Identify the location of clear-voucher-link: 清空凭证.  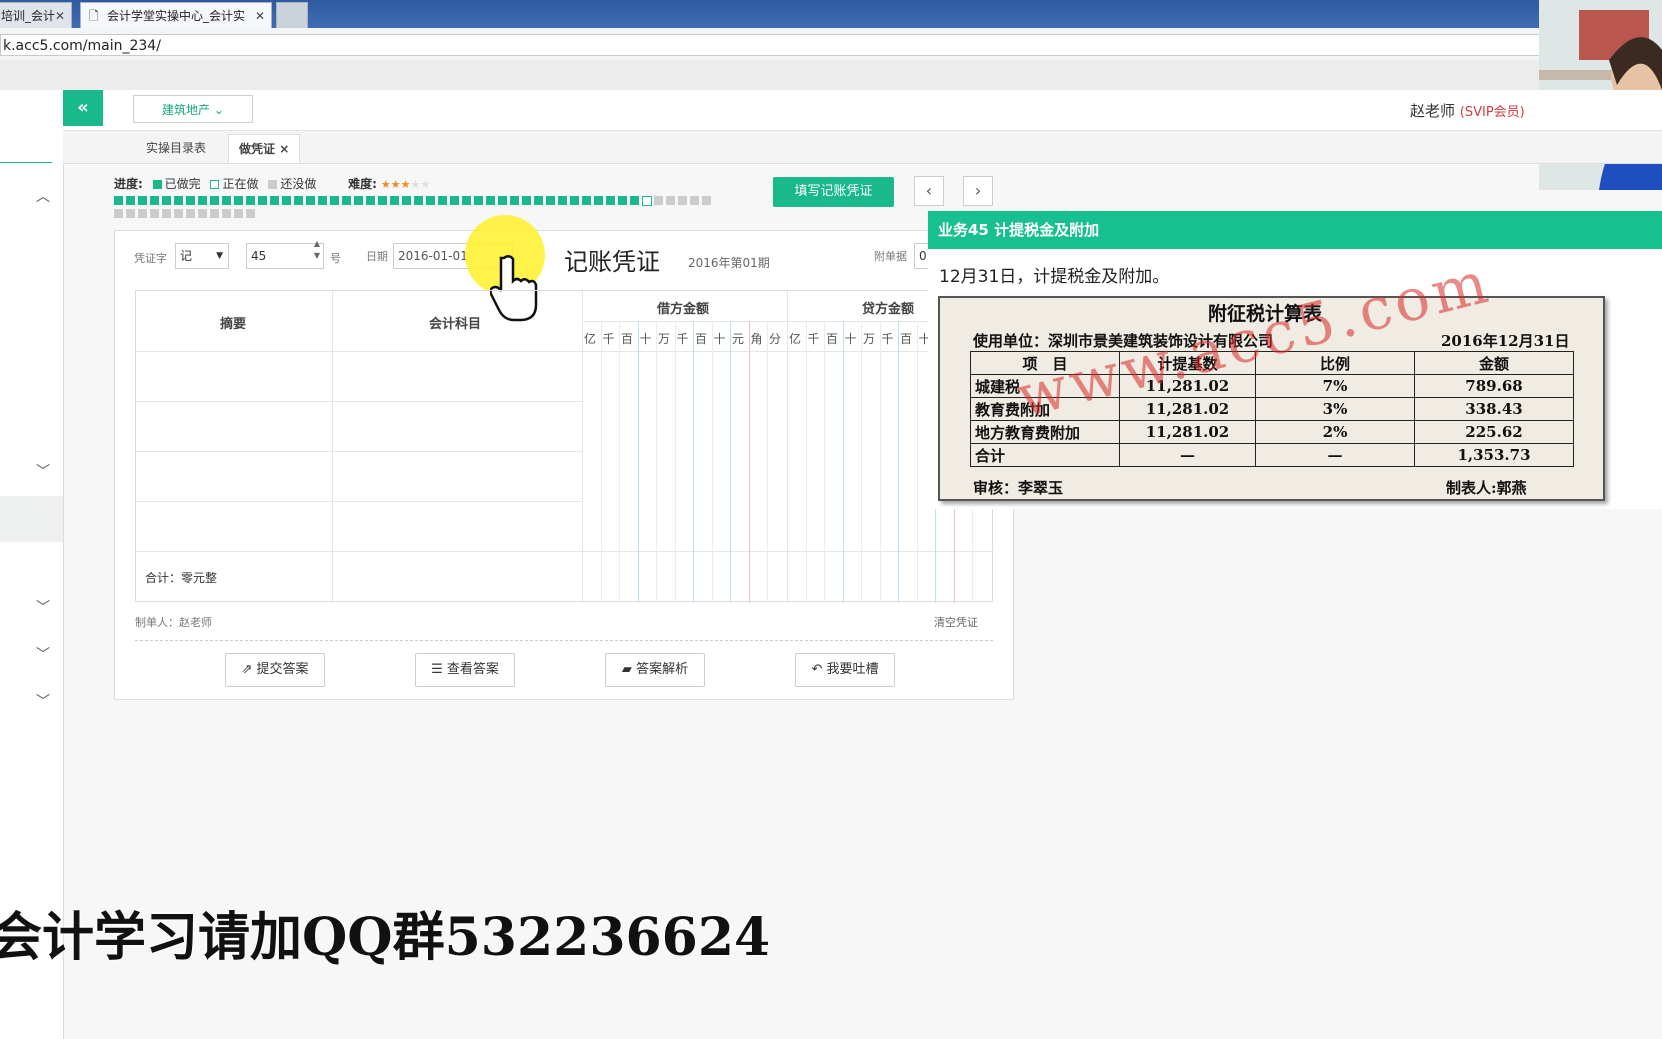
(956, 622).